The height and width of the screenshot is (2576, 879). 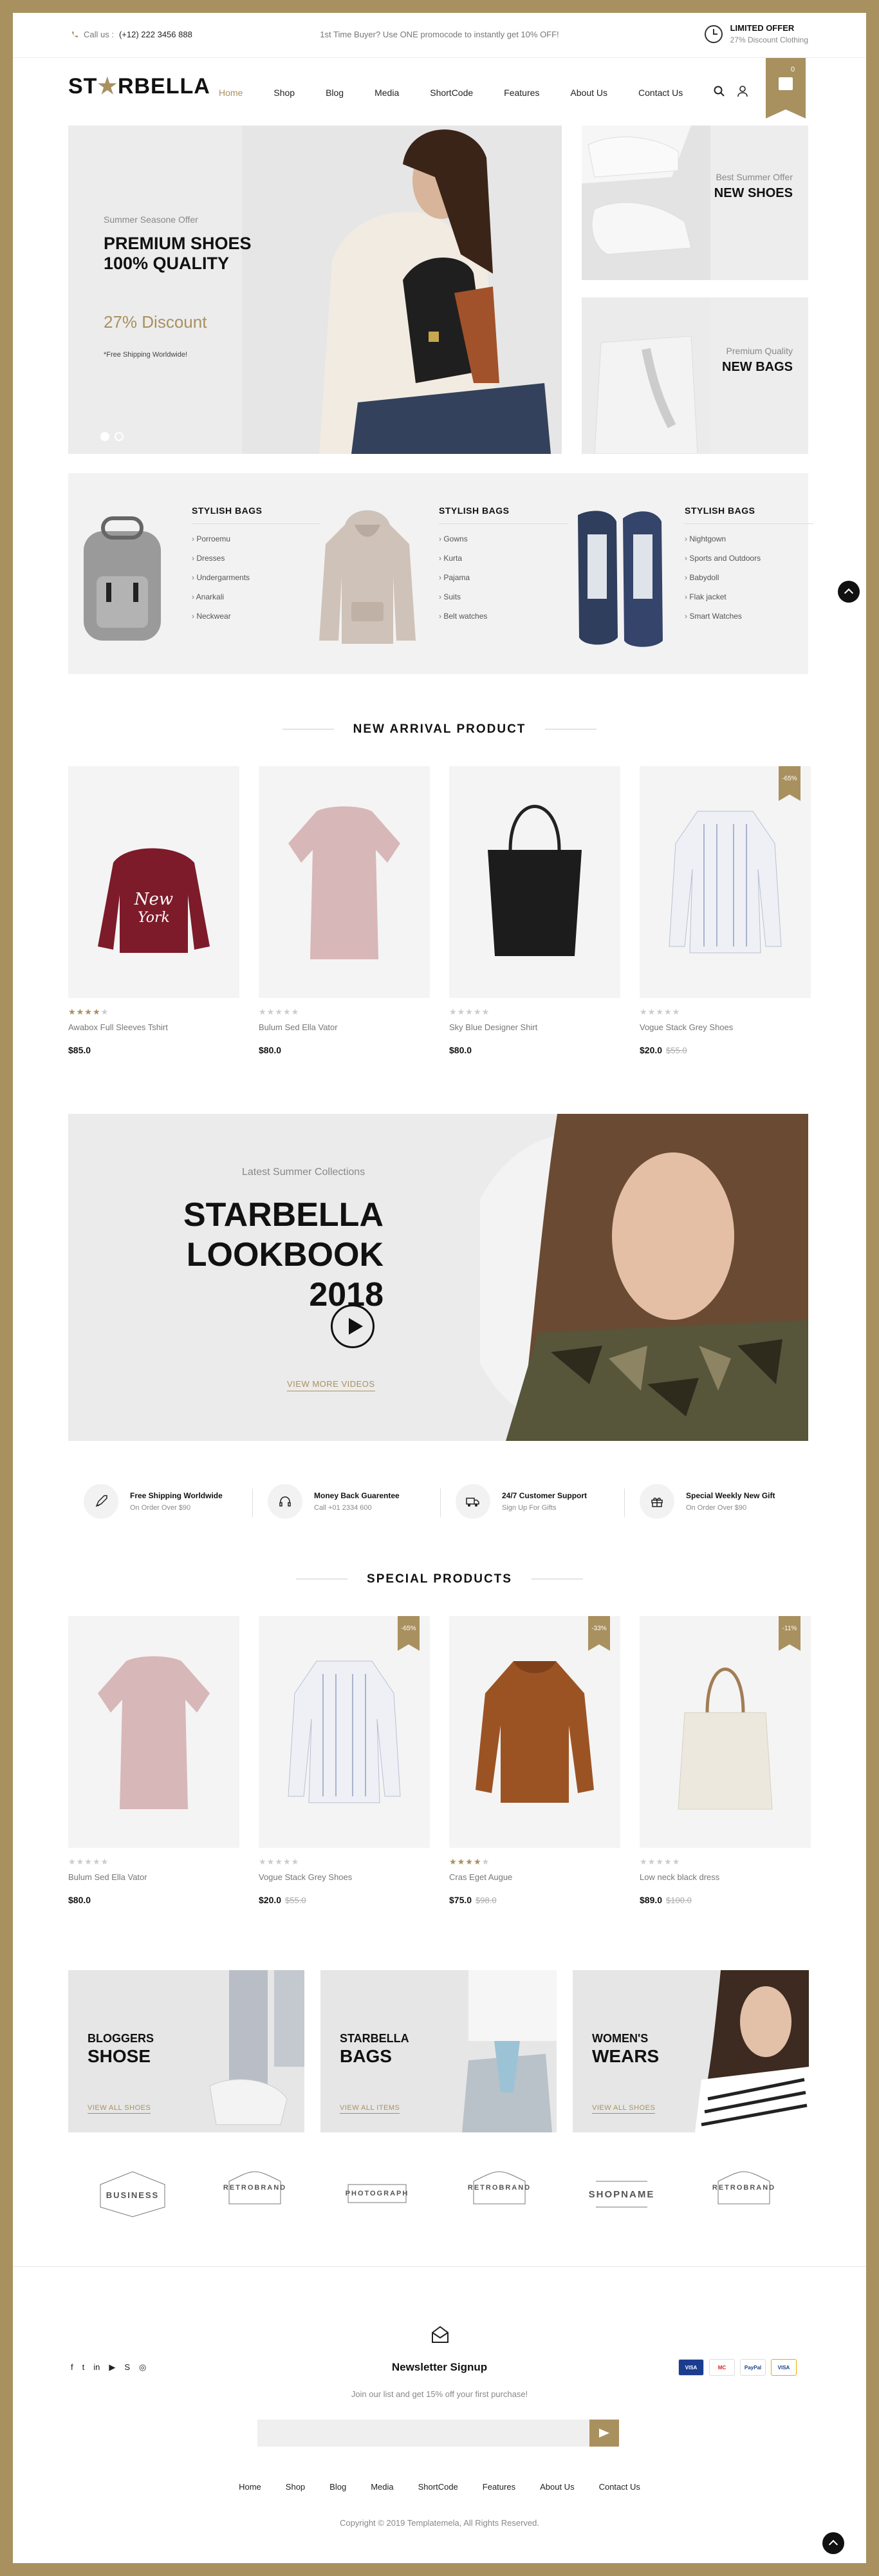 I want to click on nav-shortcode: ShortCode, so click(x=451, y=93).